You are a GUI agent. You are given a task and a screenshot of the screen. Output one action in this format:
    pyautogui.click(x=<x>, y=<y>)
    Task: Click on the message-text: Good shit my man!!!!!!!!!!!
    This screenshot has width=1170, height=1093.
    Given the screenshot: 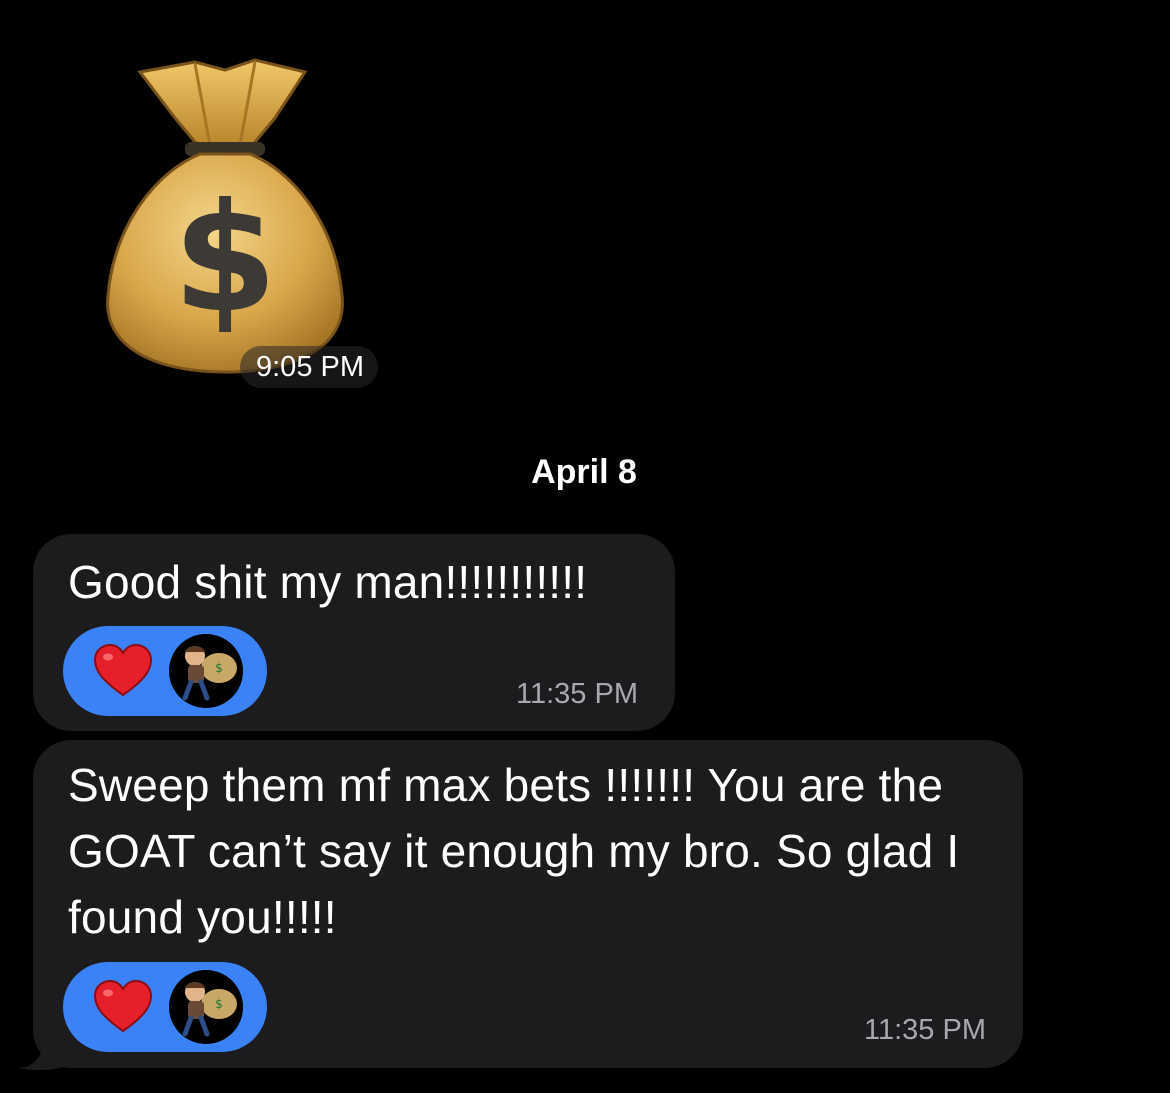 What is the action you would take?
    pyautogui.click(x=328, y=582)
    